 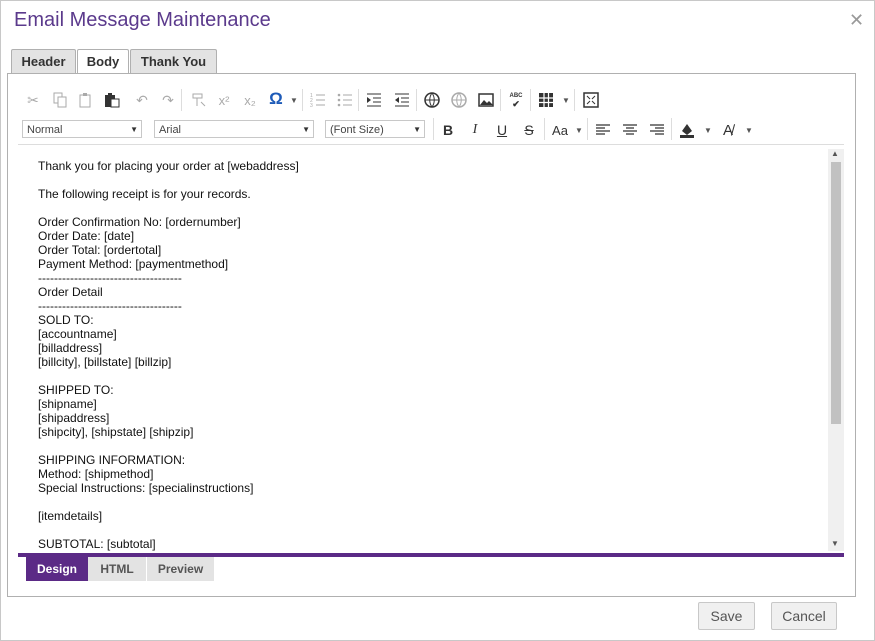 What do you see at coordinates (726, 616) in the screenshot?
I see `save-button: Save` at bounding box center [726, 616].